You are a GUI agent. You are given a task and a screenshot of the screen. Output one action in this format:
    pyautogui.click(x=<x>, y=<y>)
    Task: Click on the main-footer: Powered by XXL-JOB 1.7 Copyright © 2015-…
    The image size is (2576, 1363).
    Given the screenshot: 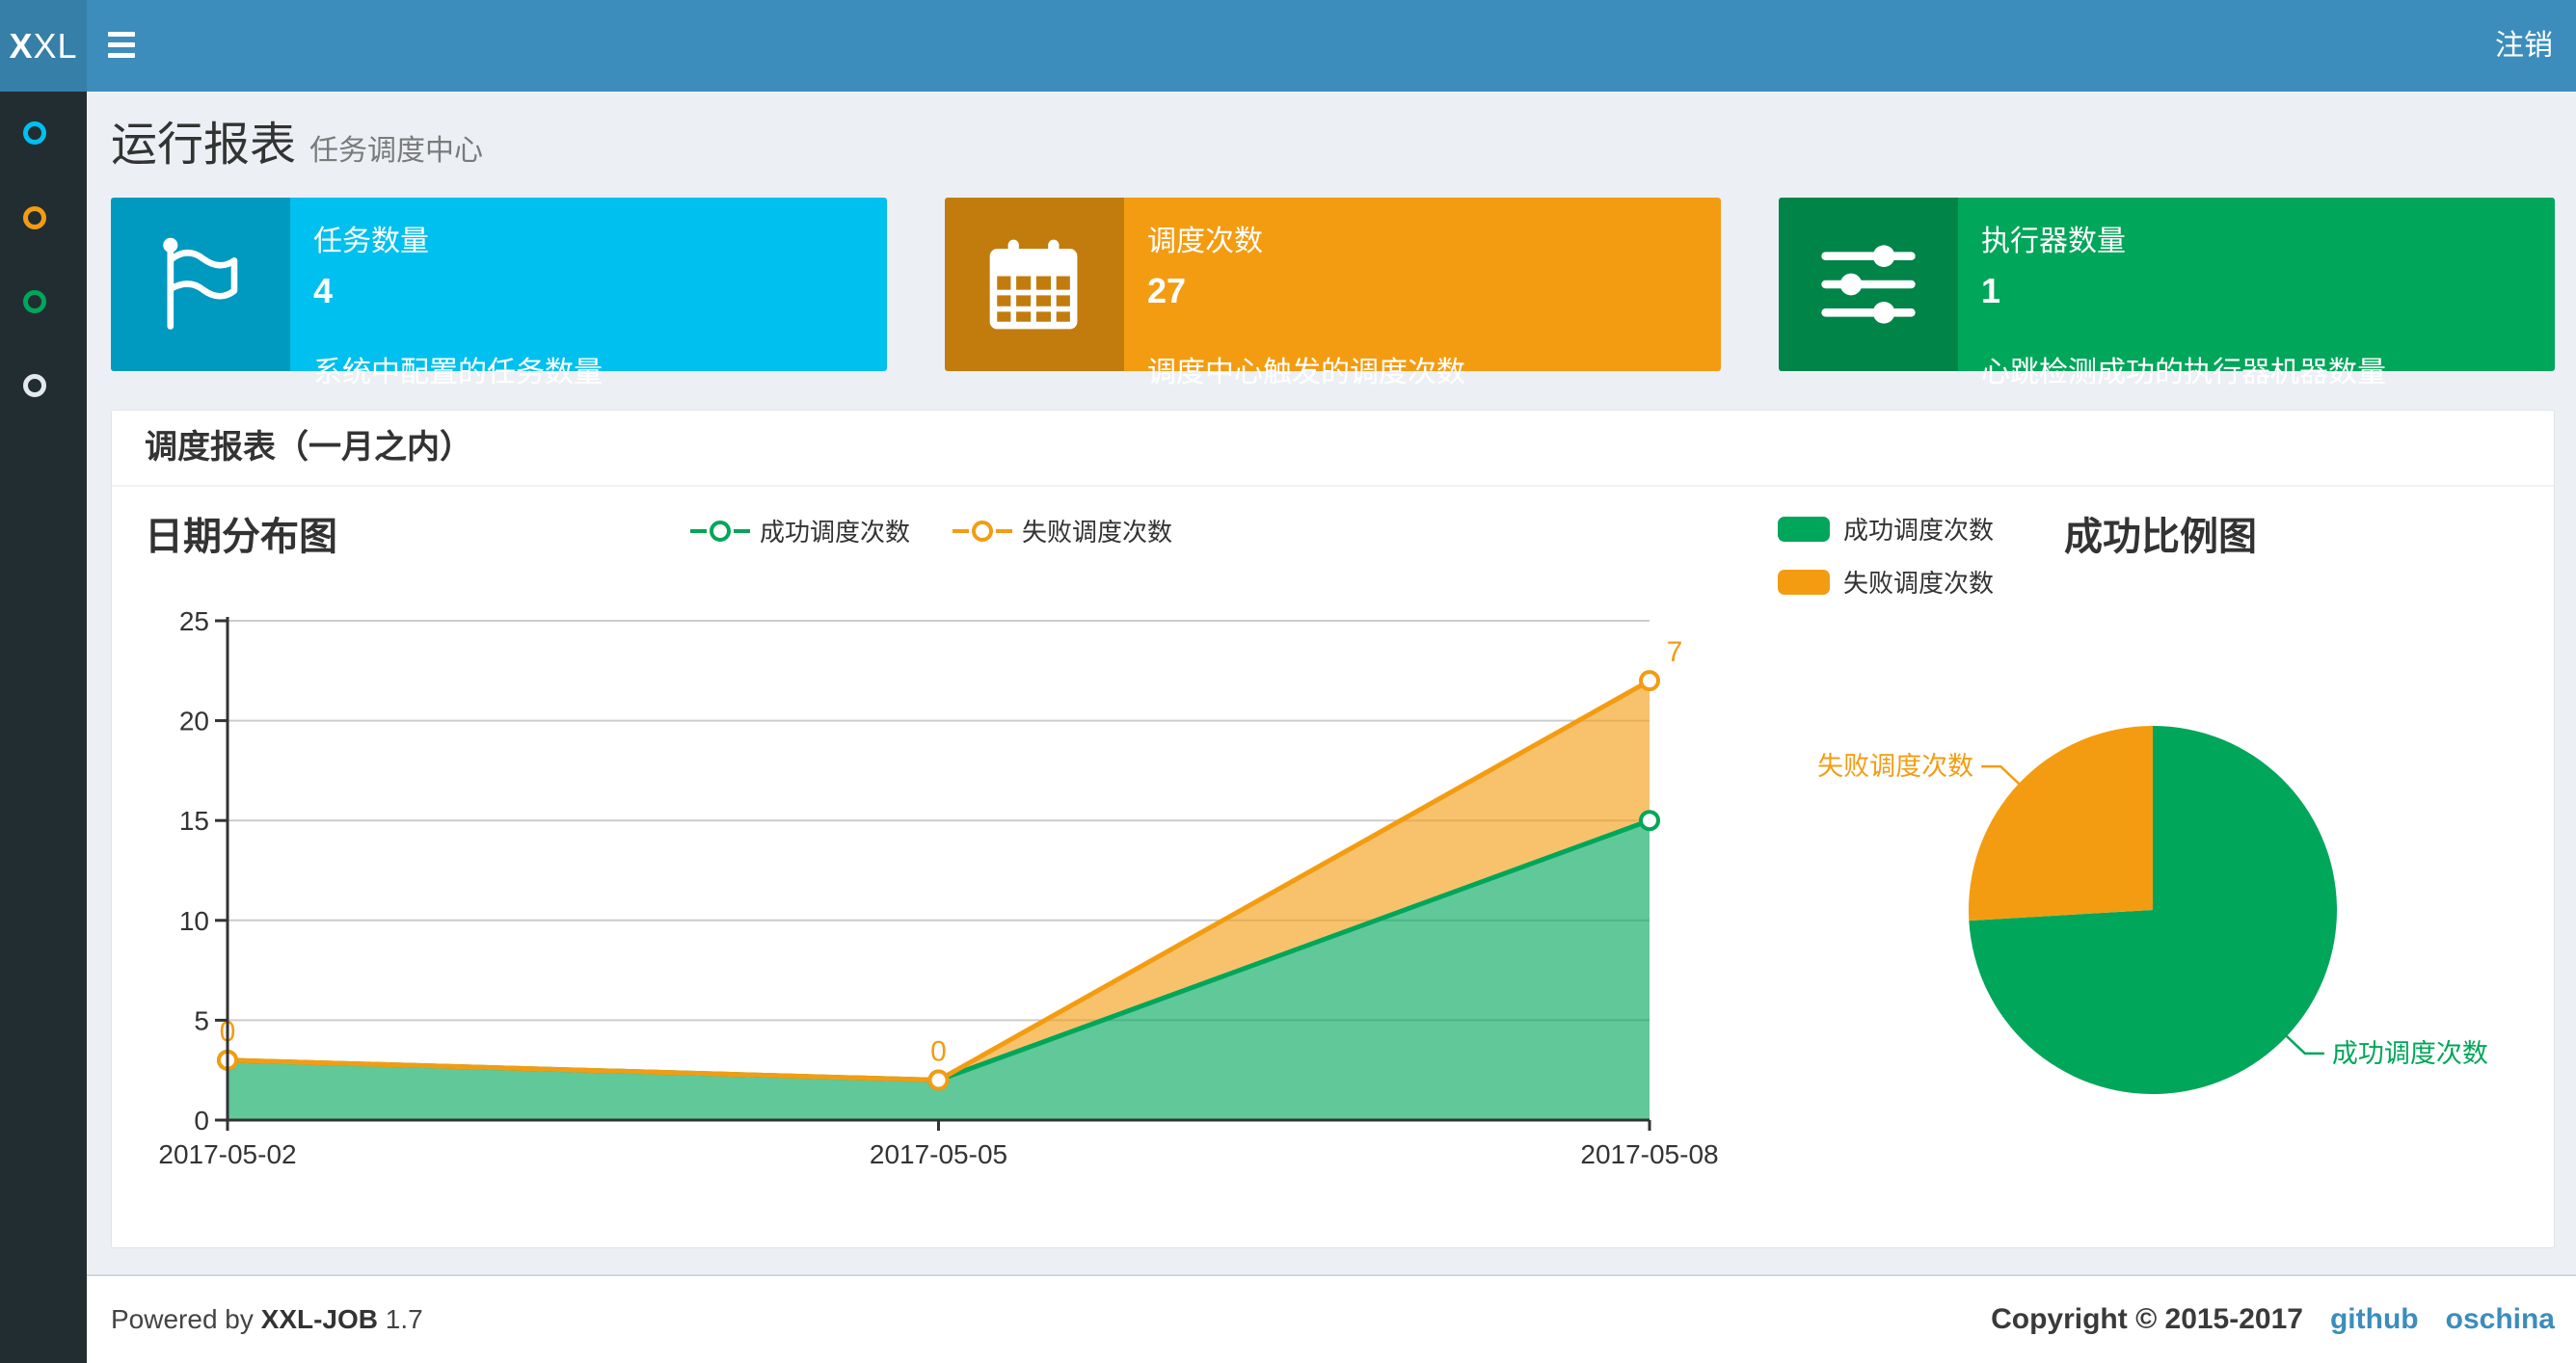 What is the action you would take?
    pyautogui.click(x=1331, y=1318)
    